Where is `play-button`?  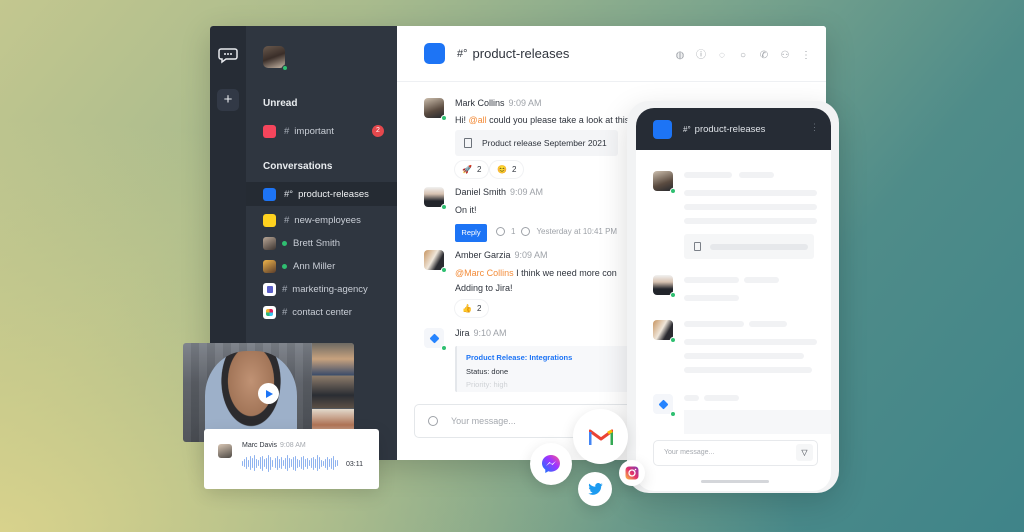
play-button is located at coordinates (268, 393).